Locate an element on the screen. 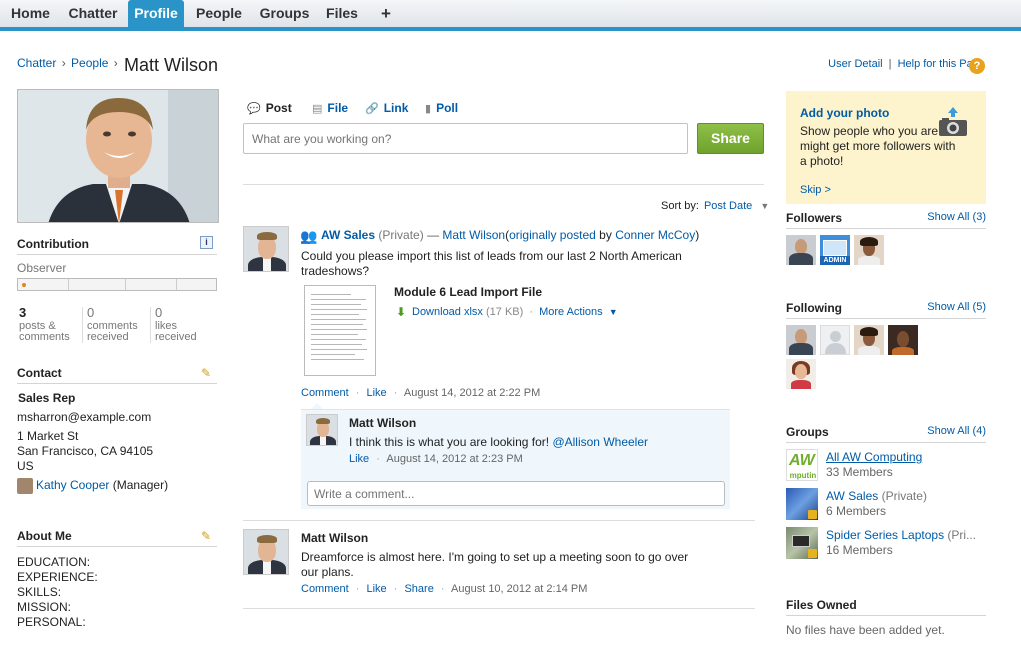 The height and width of the screenshot is (655, 1021). comment-author-link: Matt Wilson is located at coordinates (382, 423).